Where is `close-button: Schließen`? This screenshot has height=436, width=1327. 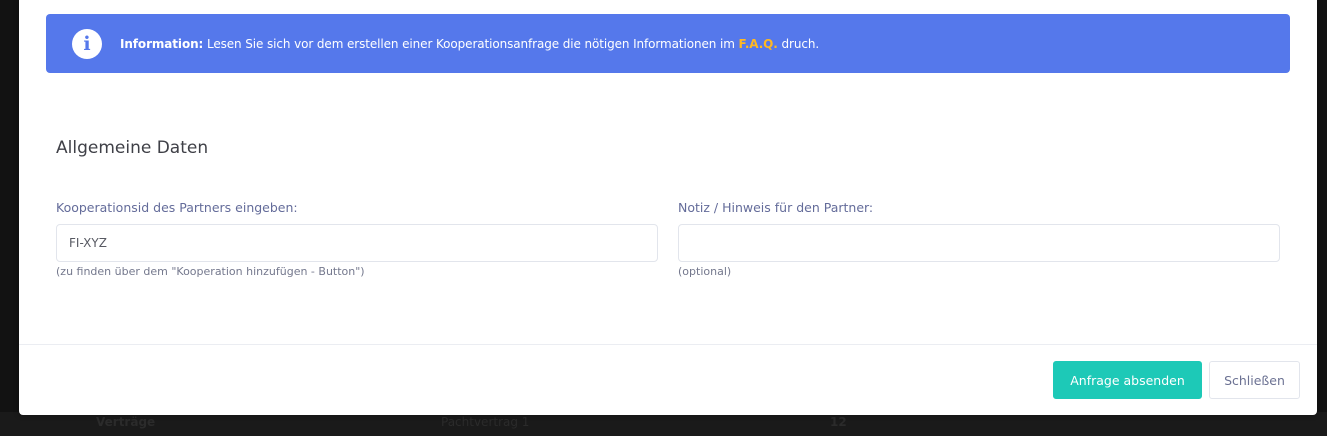 close-button: Schließen is located at coordinates (1254, 380).